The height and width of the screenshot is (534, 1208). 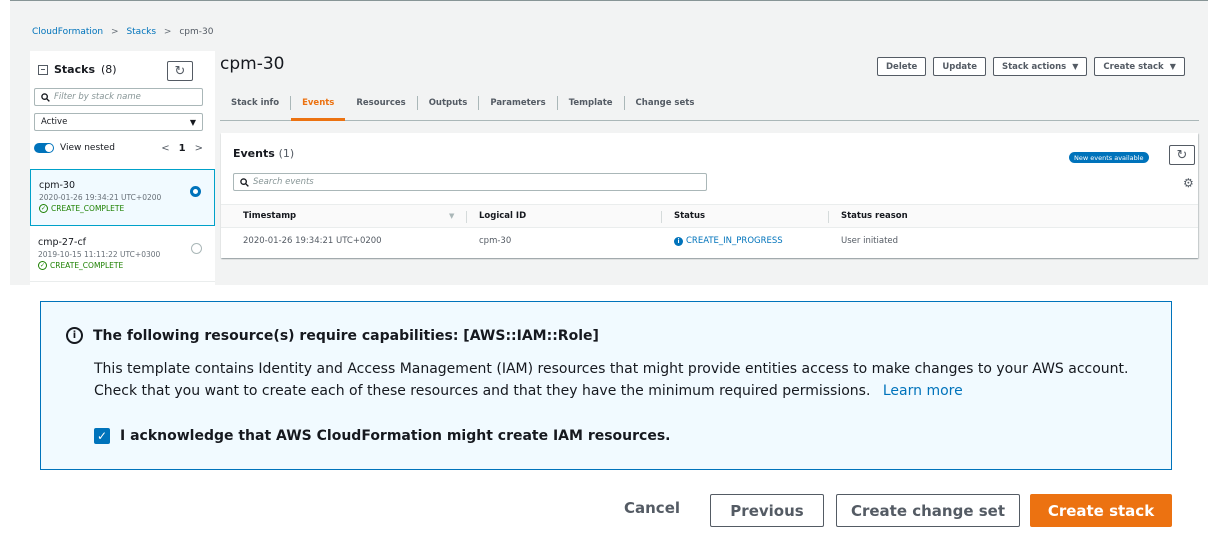 What do you see at coordinates (447, 103) in the screenshot?
I see `tab-outputs: Outputs` at bounding box center [447, 103].